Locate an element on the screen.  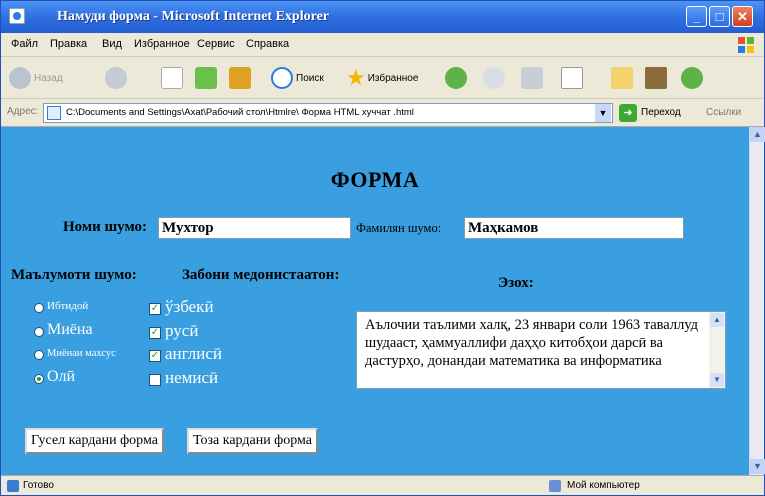
stop-icon is located at coordinates (172, 78).